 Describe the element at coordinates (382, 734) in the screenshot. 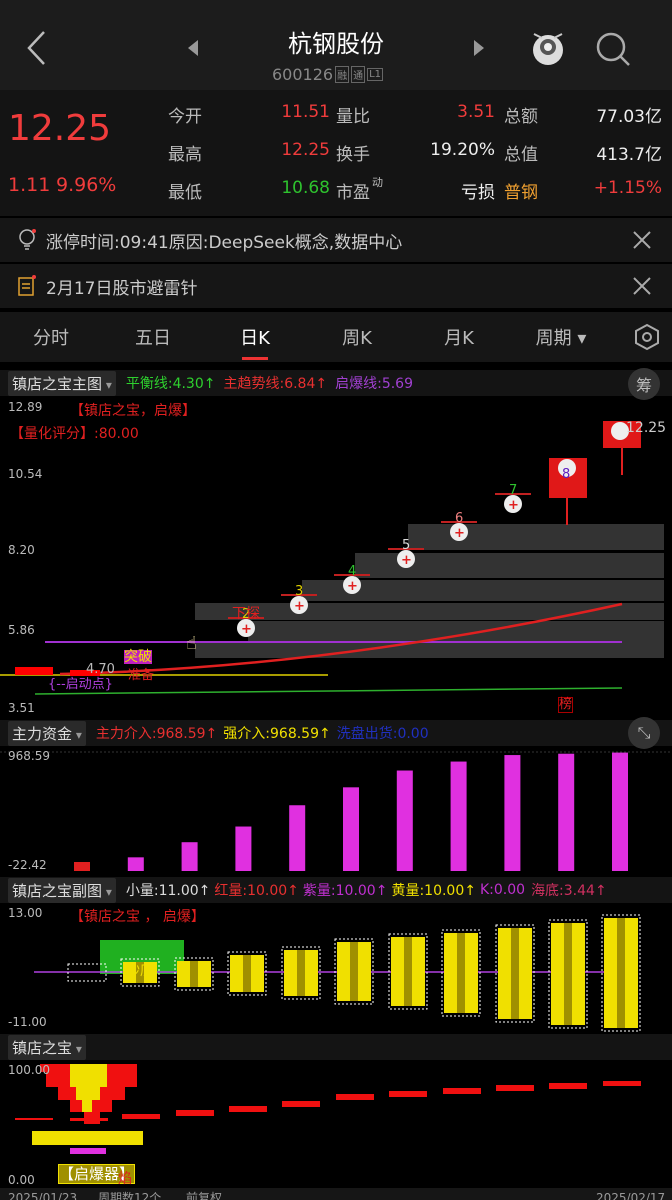

I see `washout-value: 洗盘出货:0.00` at that location.